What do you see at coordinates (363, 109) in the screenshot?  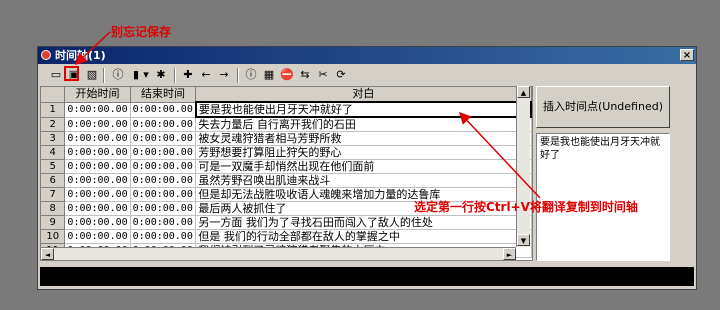 I see `dialogue-cell: 要是我也能使出月牙天冲就好了` at bounding box center [363, 109].